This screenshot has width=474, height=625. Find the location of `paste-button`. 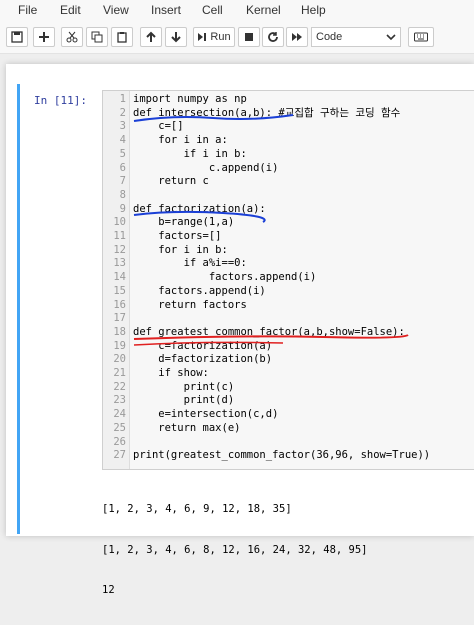

paste-button is located at coordinates (122, 37).